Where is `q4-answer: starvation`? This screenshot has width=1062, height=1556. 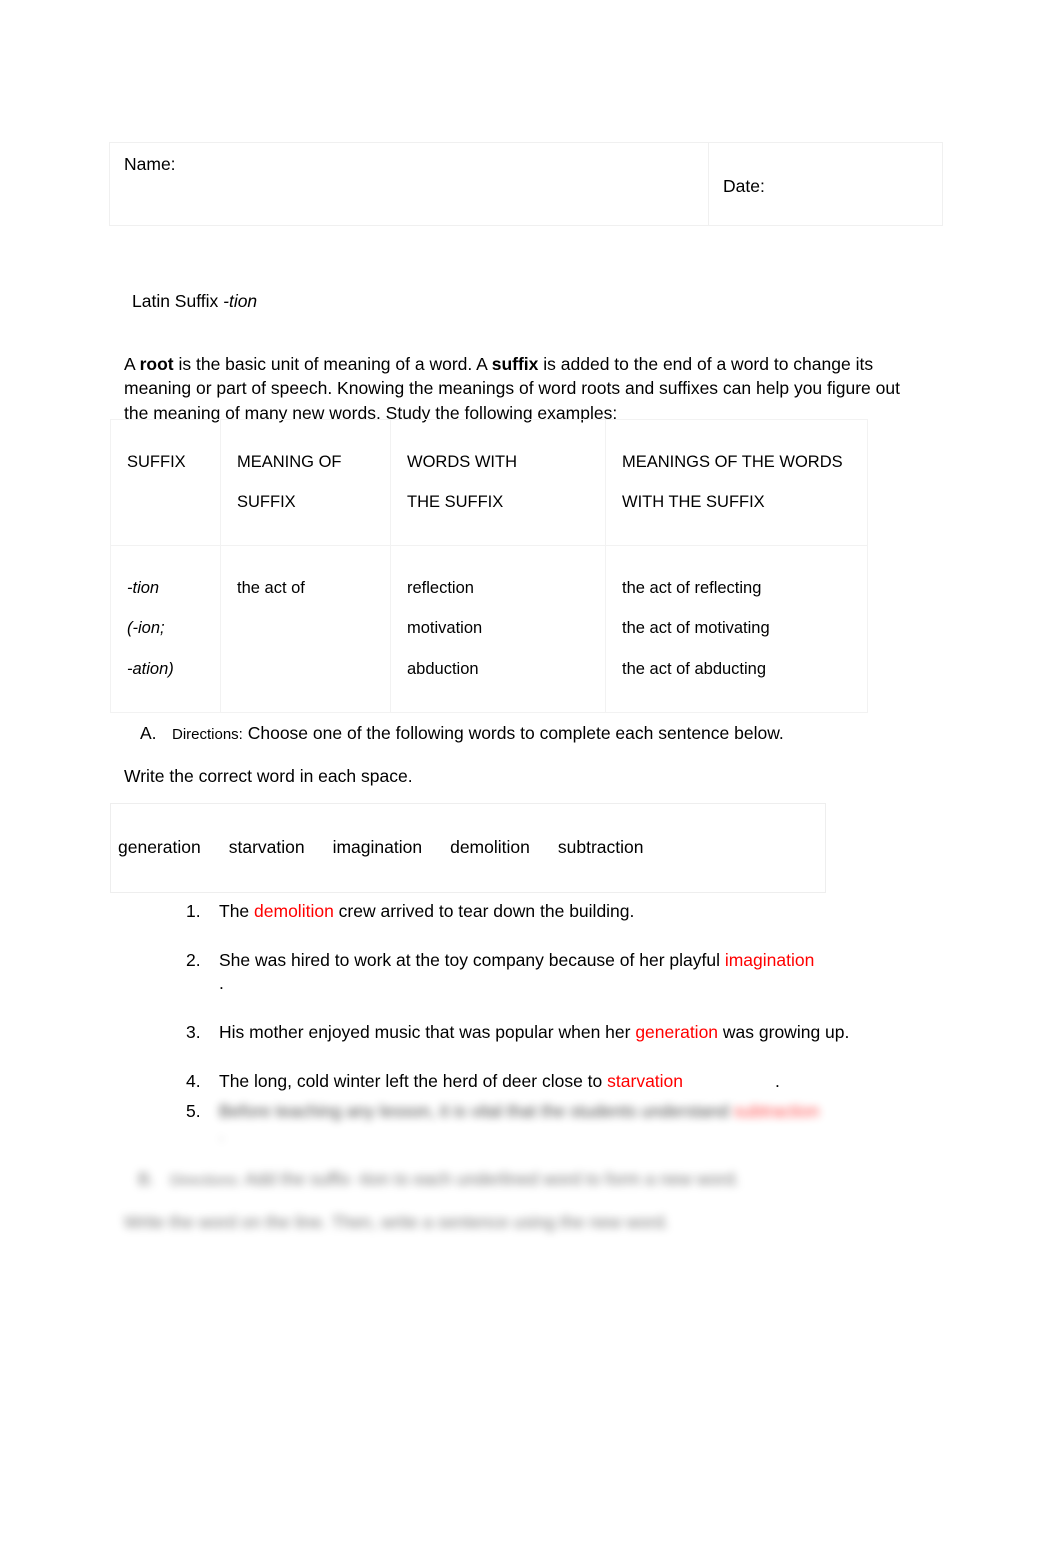
q4-answer: starvation is located at coordinates (645, 1081).